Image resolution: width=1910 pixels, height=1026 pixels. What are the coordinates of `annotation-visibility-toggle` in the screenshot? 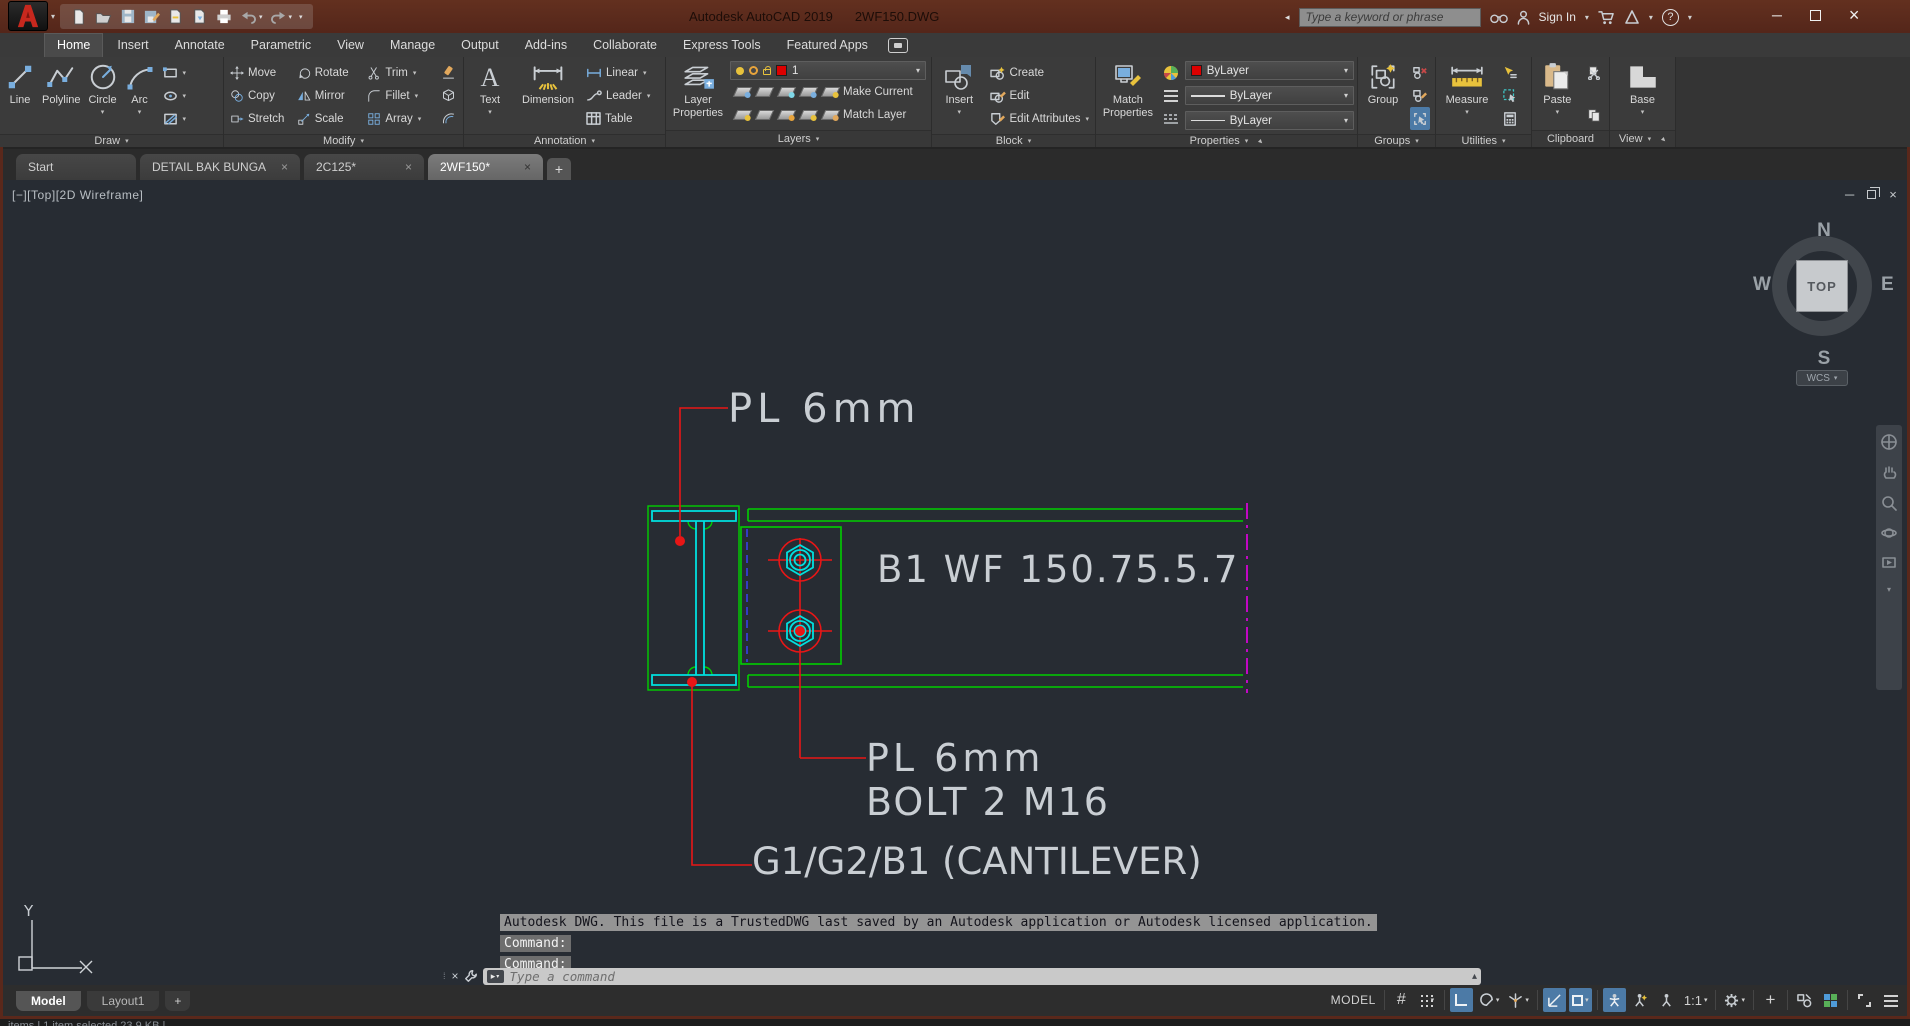 It's located at (1614, 1000).